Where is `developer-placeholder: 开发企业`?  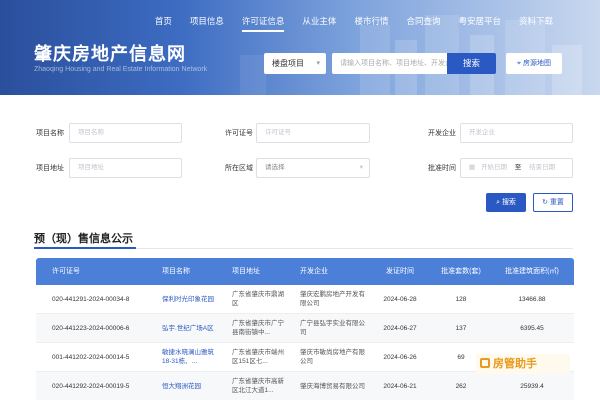
developer-placeholder: 开发企业 is located at coordinates (482, 132).